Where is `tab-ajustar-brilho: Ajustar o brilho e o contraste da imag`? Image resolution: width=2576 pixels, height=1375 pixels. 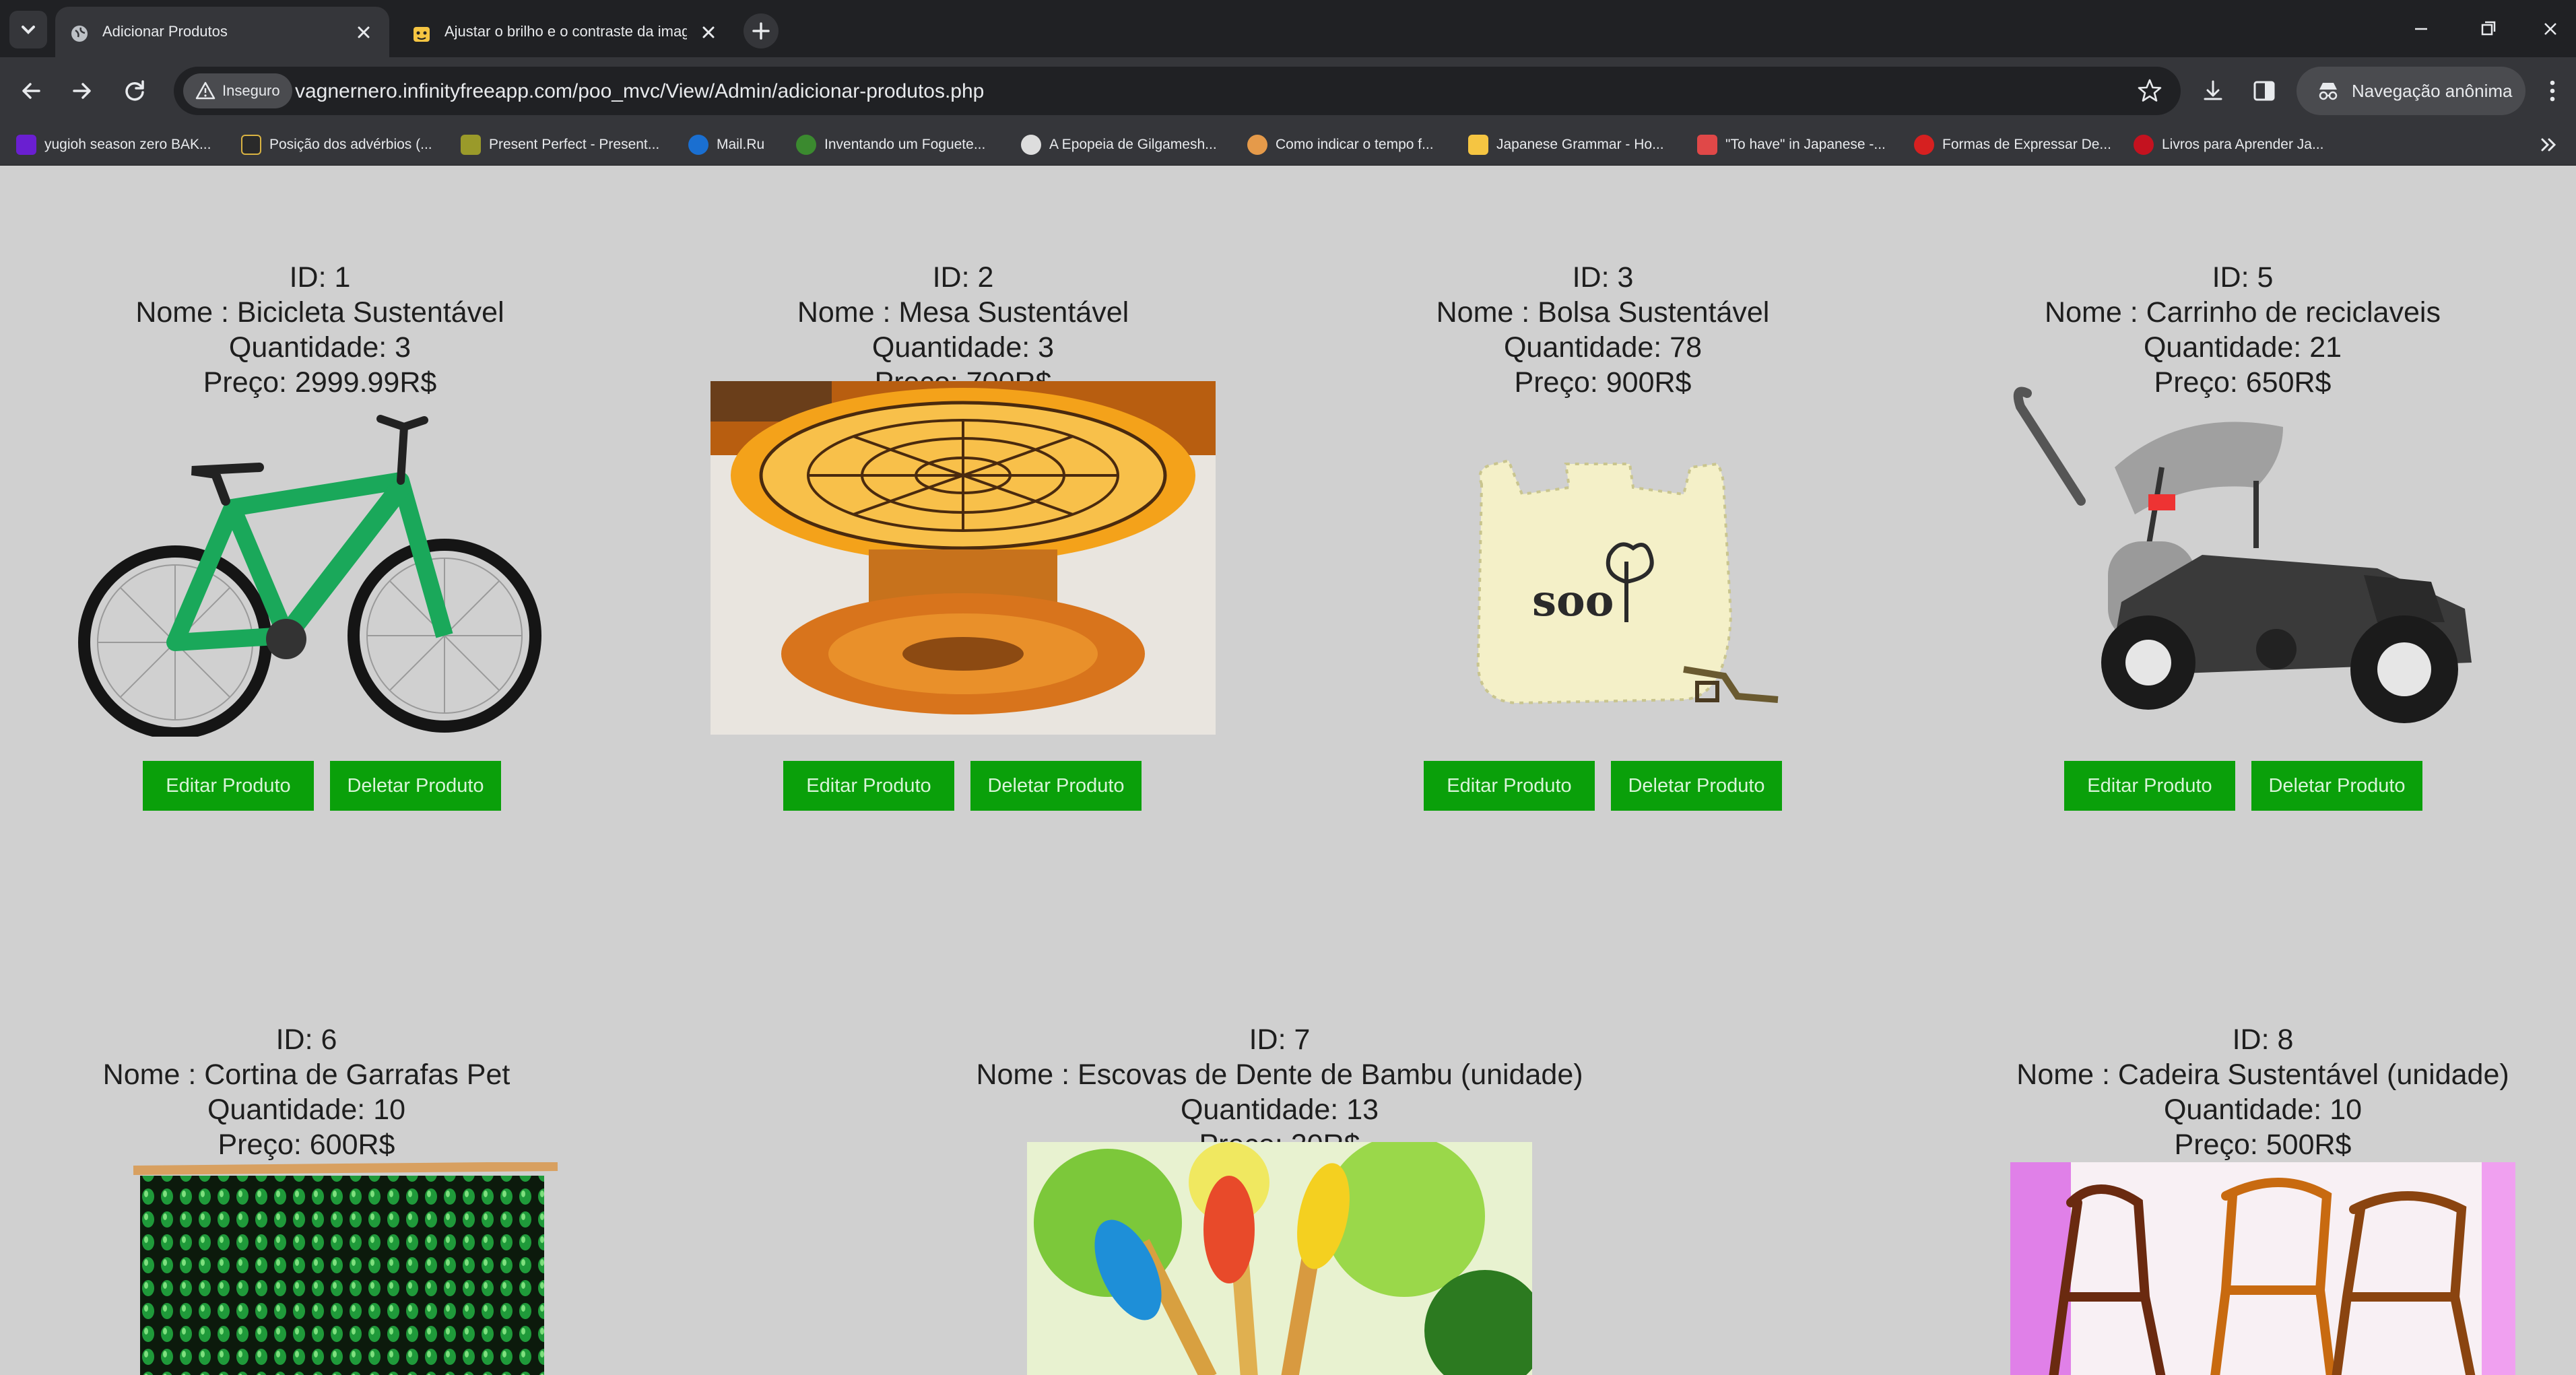
tab-ajustar-brilho: Ajustar o brilho e o contraste da imag is located at coordinates (565, 32).